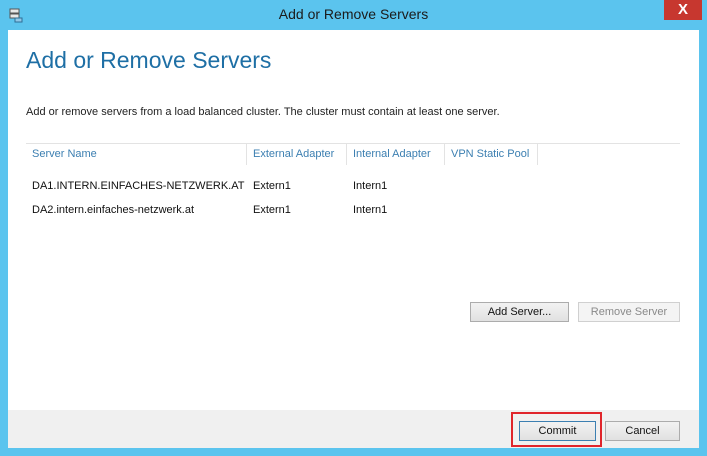 The width and height of the screenshot is (707, 456). What do you see at coordinates (149, 60) in the screenshot?
I see `page-title: Add or Remove Servers` at bounding box center [149, 60].